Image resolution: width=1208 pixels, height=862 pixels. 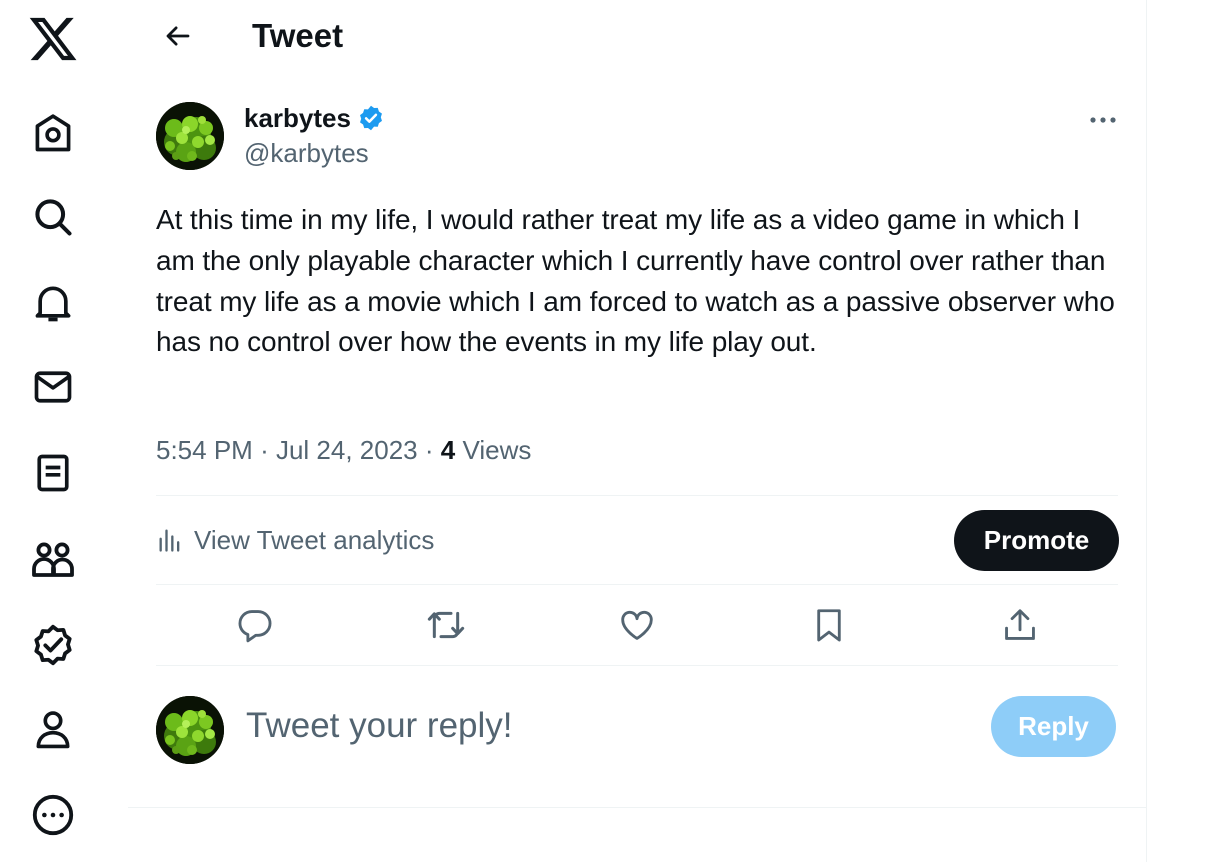 I want to click on x-logo-icon, so click(x=53, y=39).